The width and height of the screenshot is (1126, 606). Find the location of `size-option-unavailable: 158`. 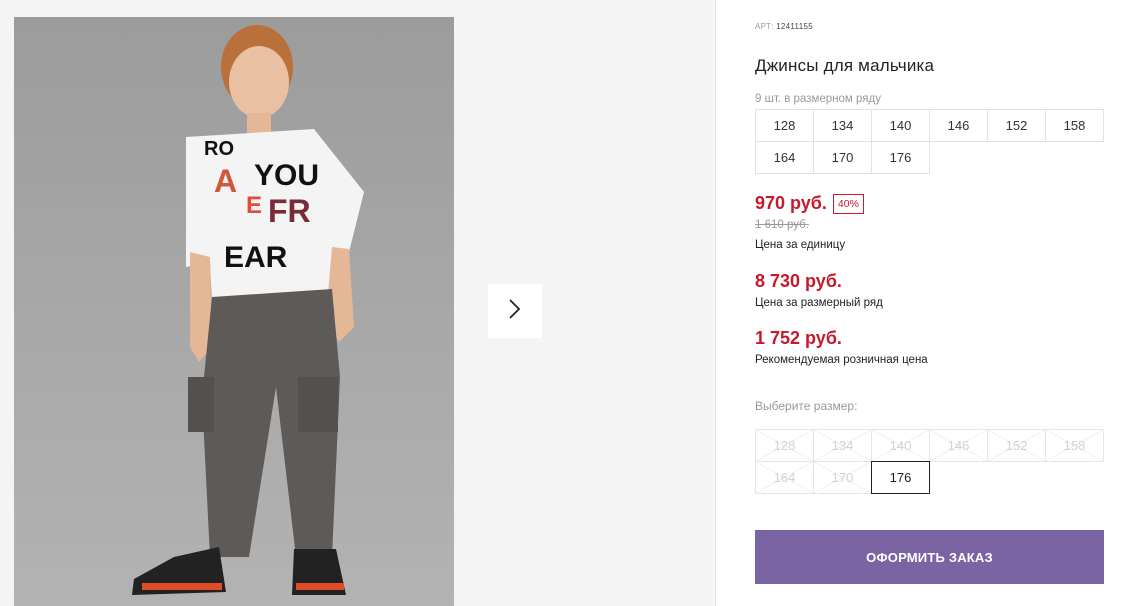

size-option-unavailable: 158 is located at coordinates (1074, 445).